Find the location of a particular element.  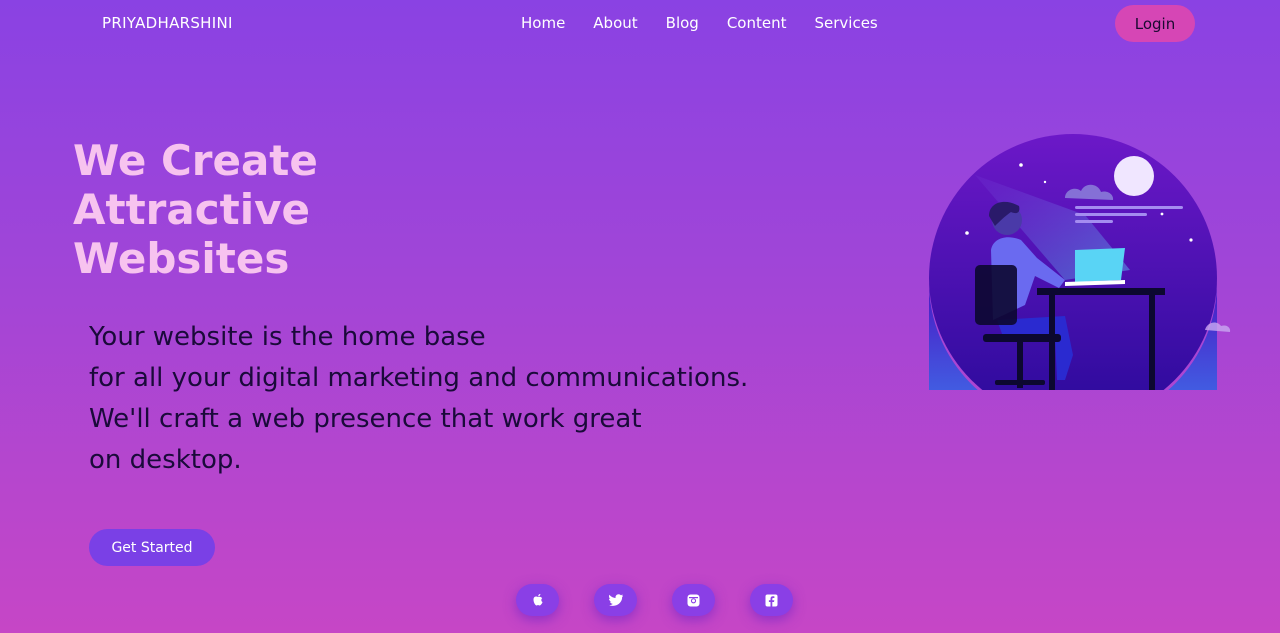

get-started-button: Get Started is located at coordinates (152, 547).